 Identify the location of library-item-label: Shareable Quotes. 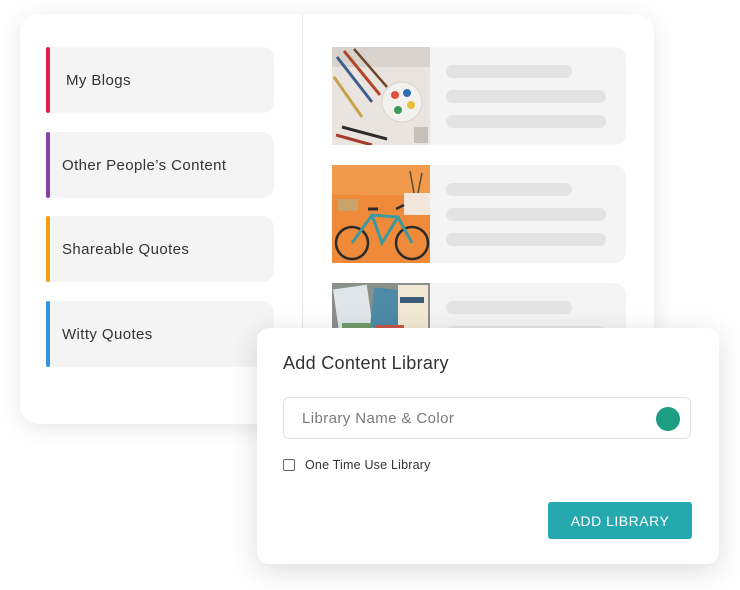
(126, 249).